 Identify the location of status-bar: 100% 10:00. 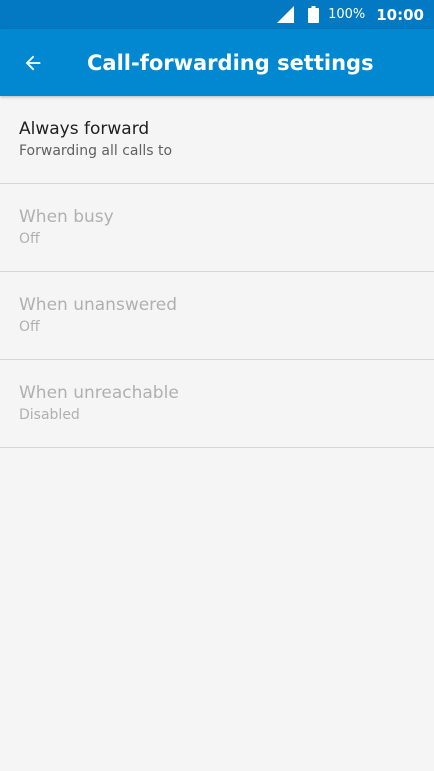
(217, 14).